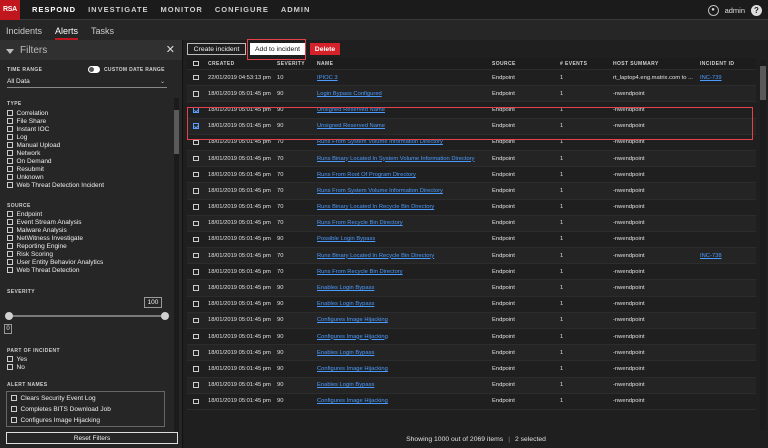 This screenshot has width=768, height=448. What do you see at coordinates (242, 9) in the screenshot?
I see `nav-configure: CONFIGURE` at bounding box center [242, 9].